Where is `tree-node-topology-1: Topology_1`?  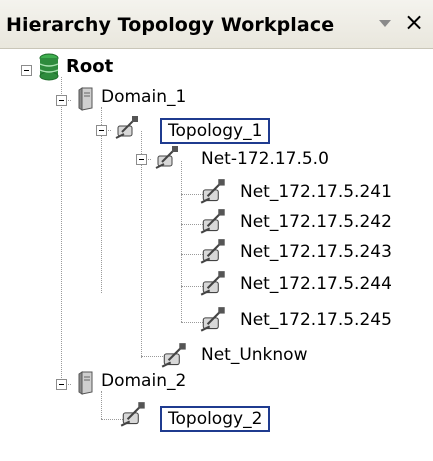 tree-node-topology-1: Topology_1 is located at coordinates (215, 131).